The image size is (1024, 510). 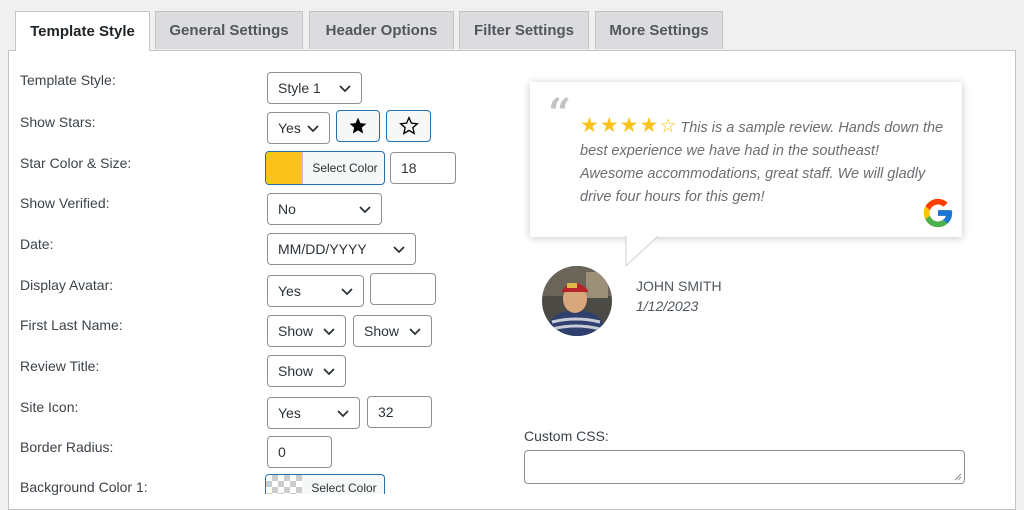 I want to click on filled-star-button, so click(x=358, y=126).